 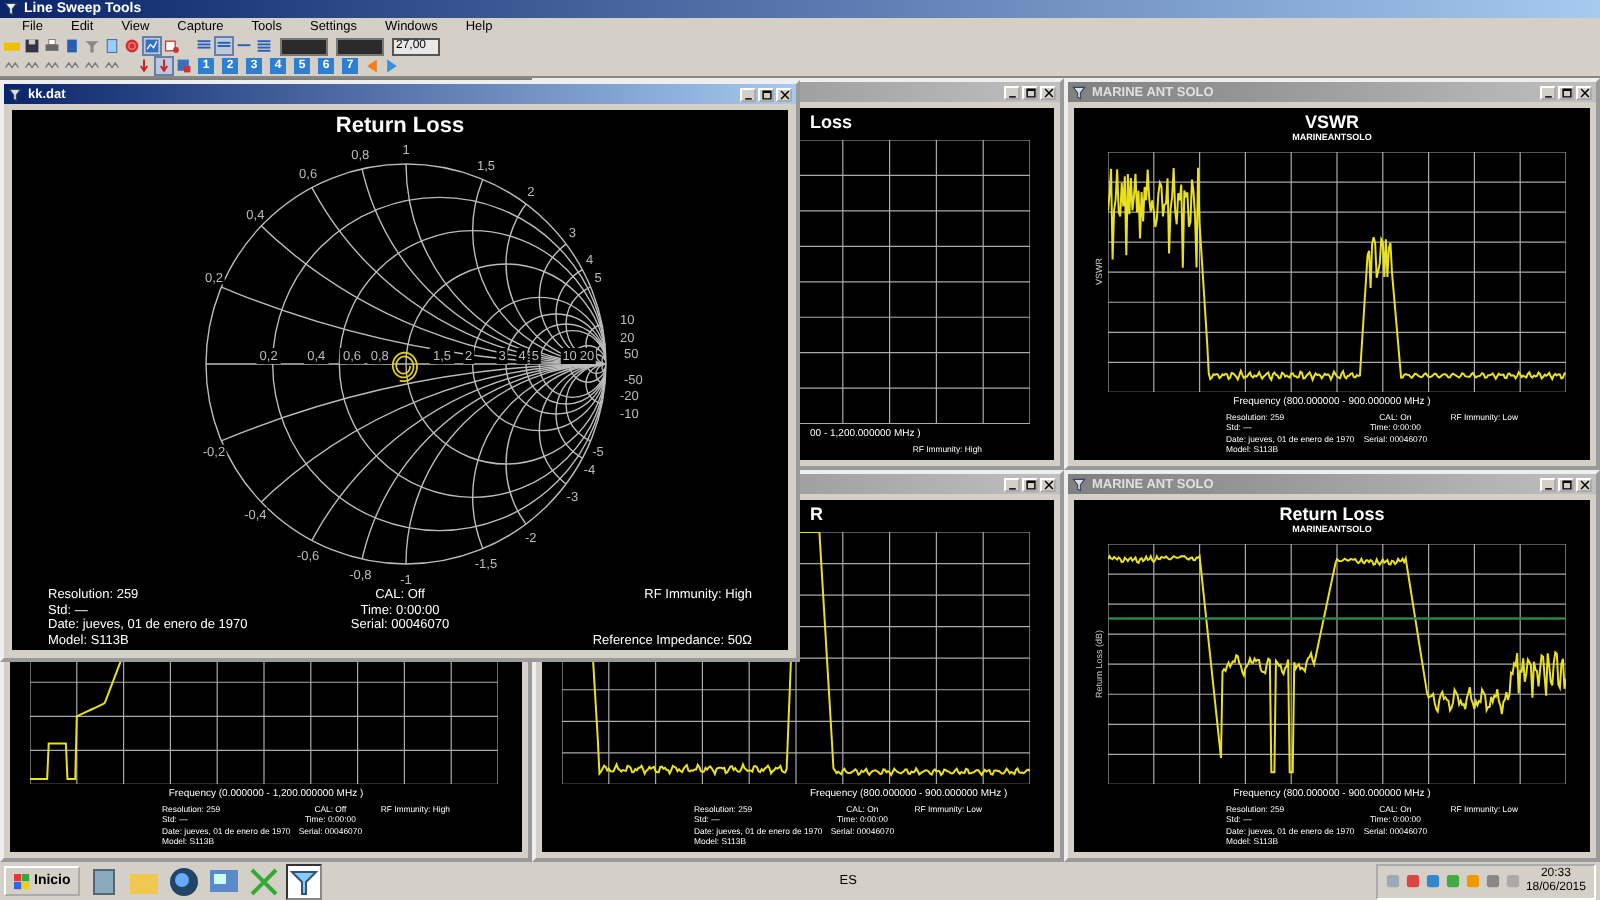 What do you see at coordinates (184, 66) in the screenshot?
I see `window-icon` at bounding box center [184, 66].